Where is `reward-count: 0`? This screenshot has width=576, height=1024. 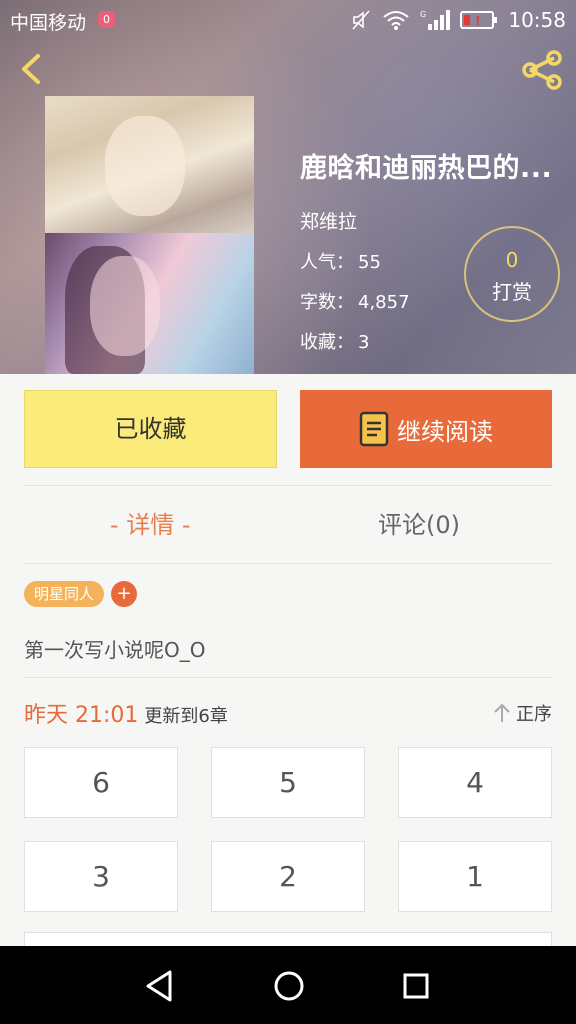 reward-count: 0 is located at coordinates (512, 260).